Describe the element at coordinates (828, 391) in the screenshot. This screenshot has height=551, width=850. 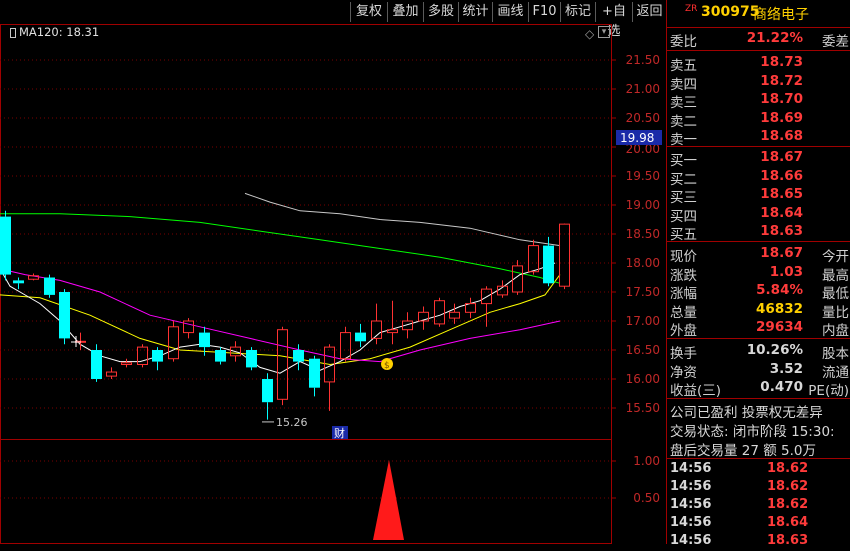
I see `fundamental-row-right-label: PE(动)` at that location.